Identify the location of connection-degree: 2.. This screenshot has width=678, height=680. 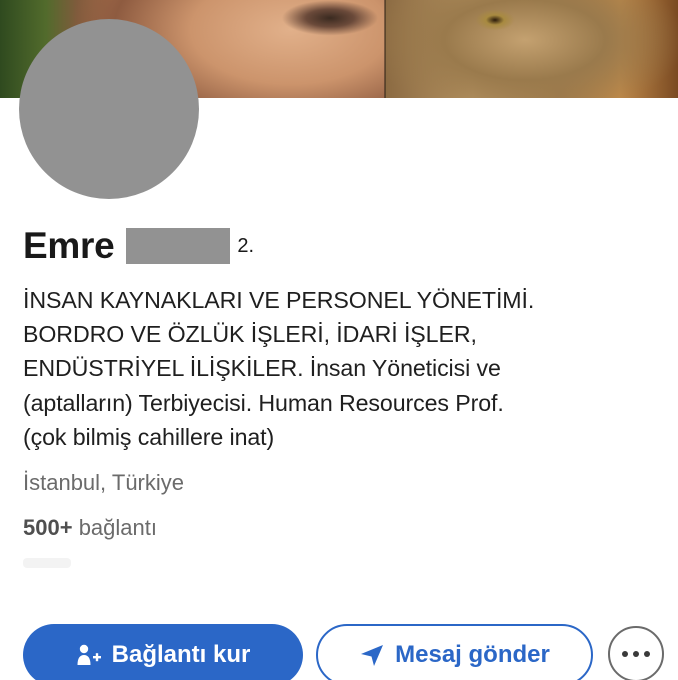
(246, 246).